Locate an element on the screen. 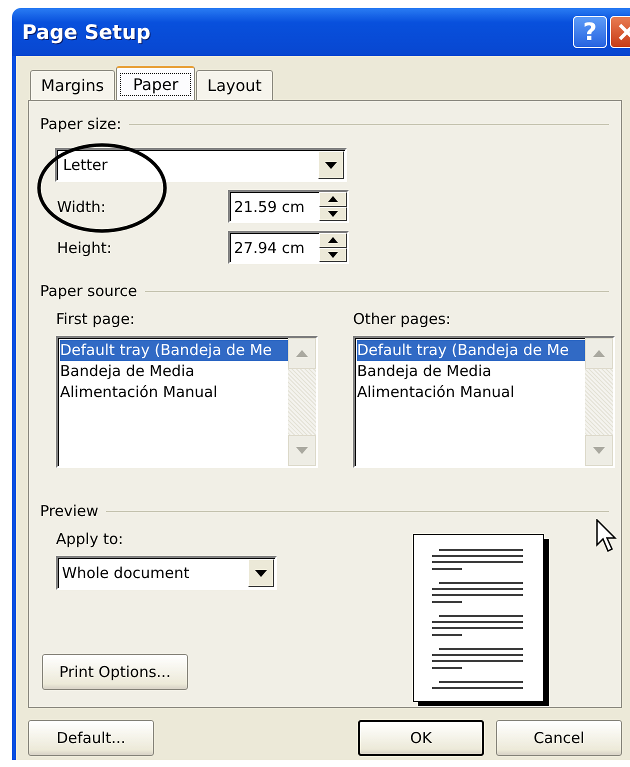 This screenshot has height=767, width=630. help-button: ? is located at coordinates (590, 32).